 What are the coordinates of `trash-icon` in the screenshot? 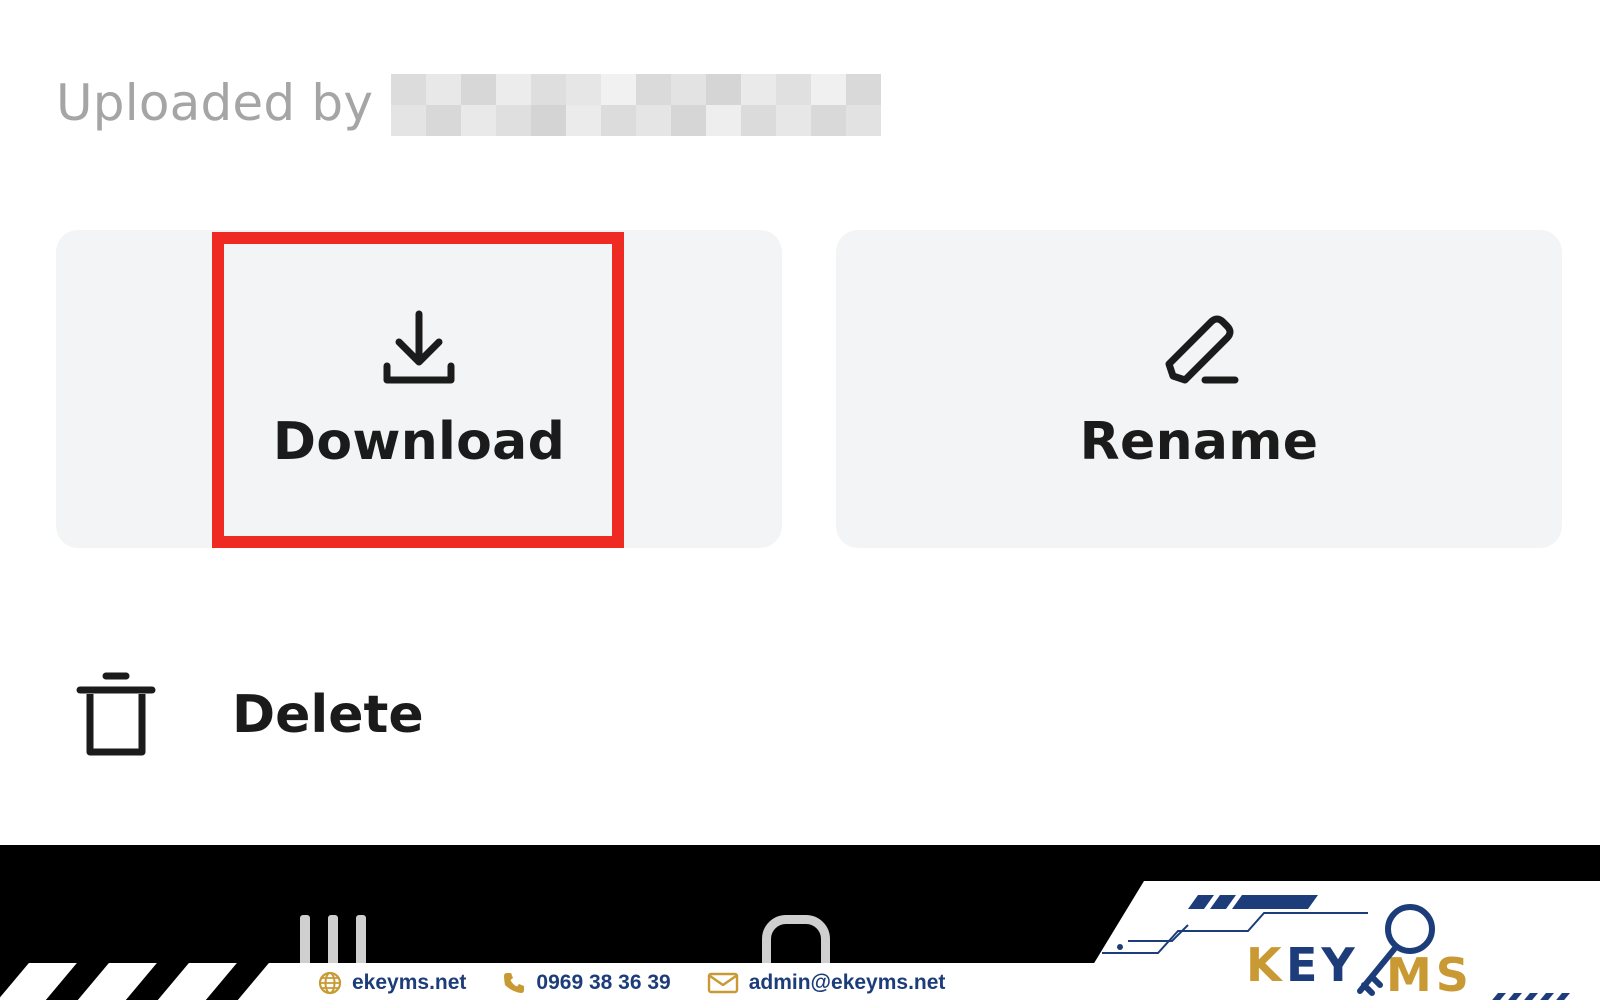 It's located at (116, 715).